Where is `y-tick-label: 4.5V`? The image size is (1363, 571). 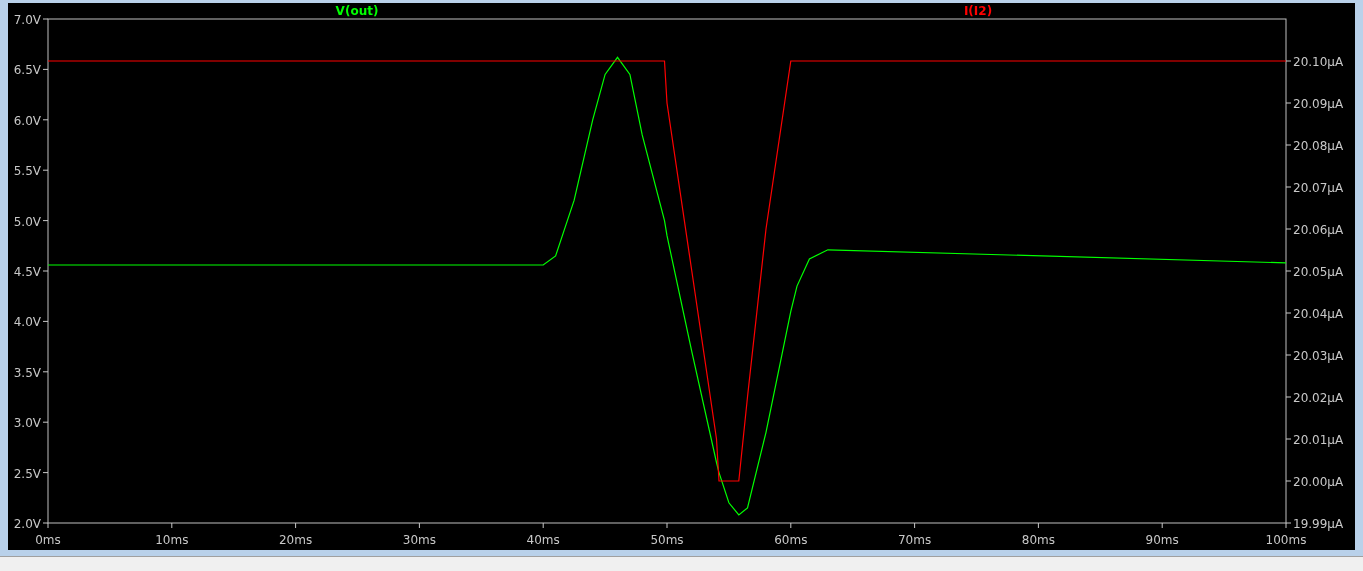 y-tick-label: 4.5V is located at coordinates (27, 272).